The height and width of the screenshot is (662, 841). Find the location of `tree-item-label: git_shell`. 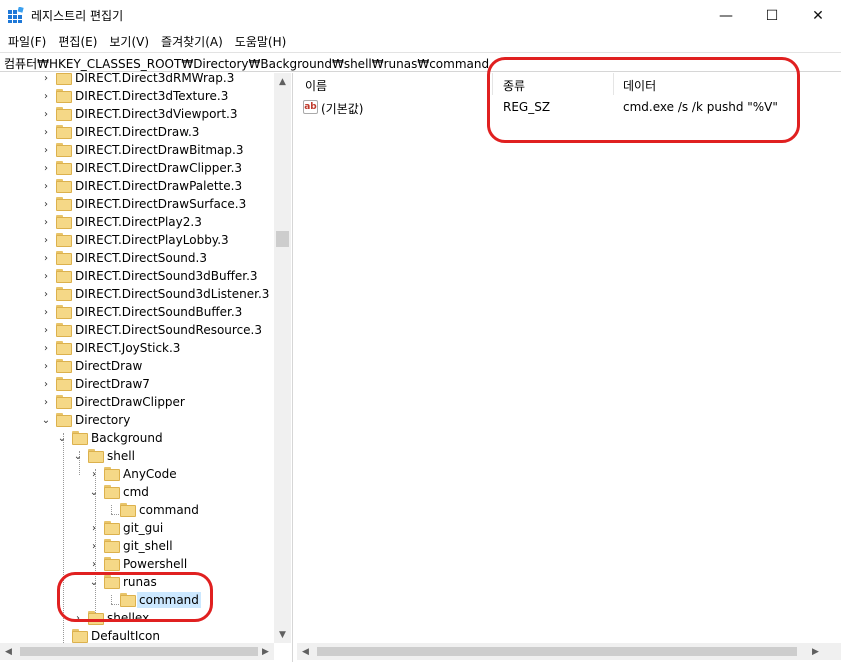

tree-item-label: git_shell is located at coordinates (148, 546).